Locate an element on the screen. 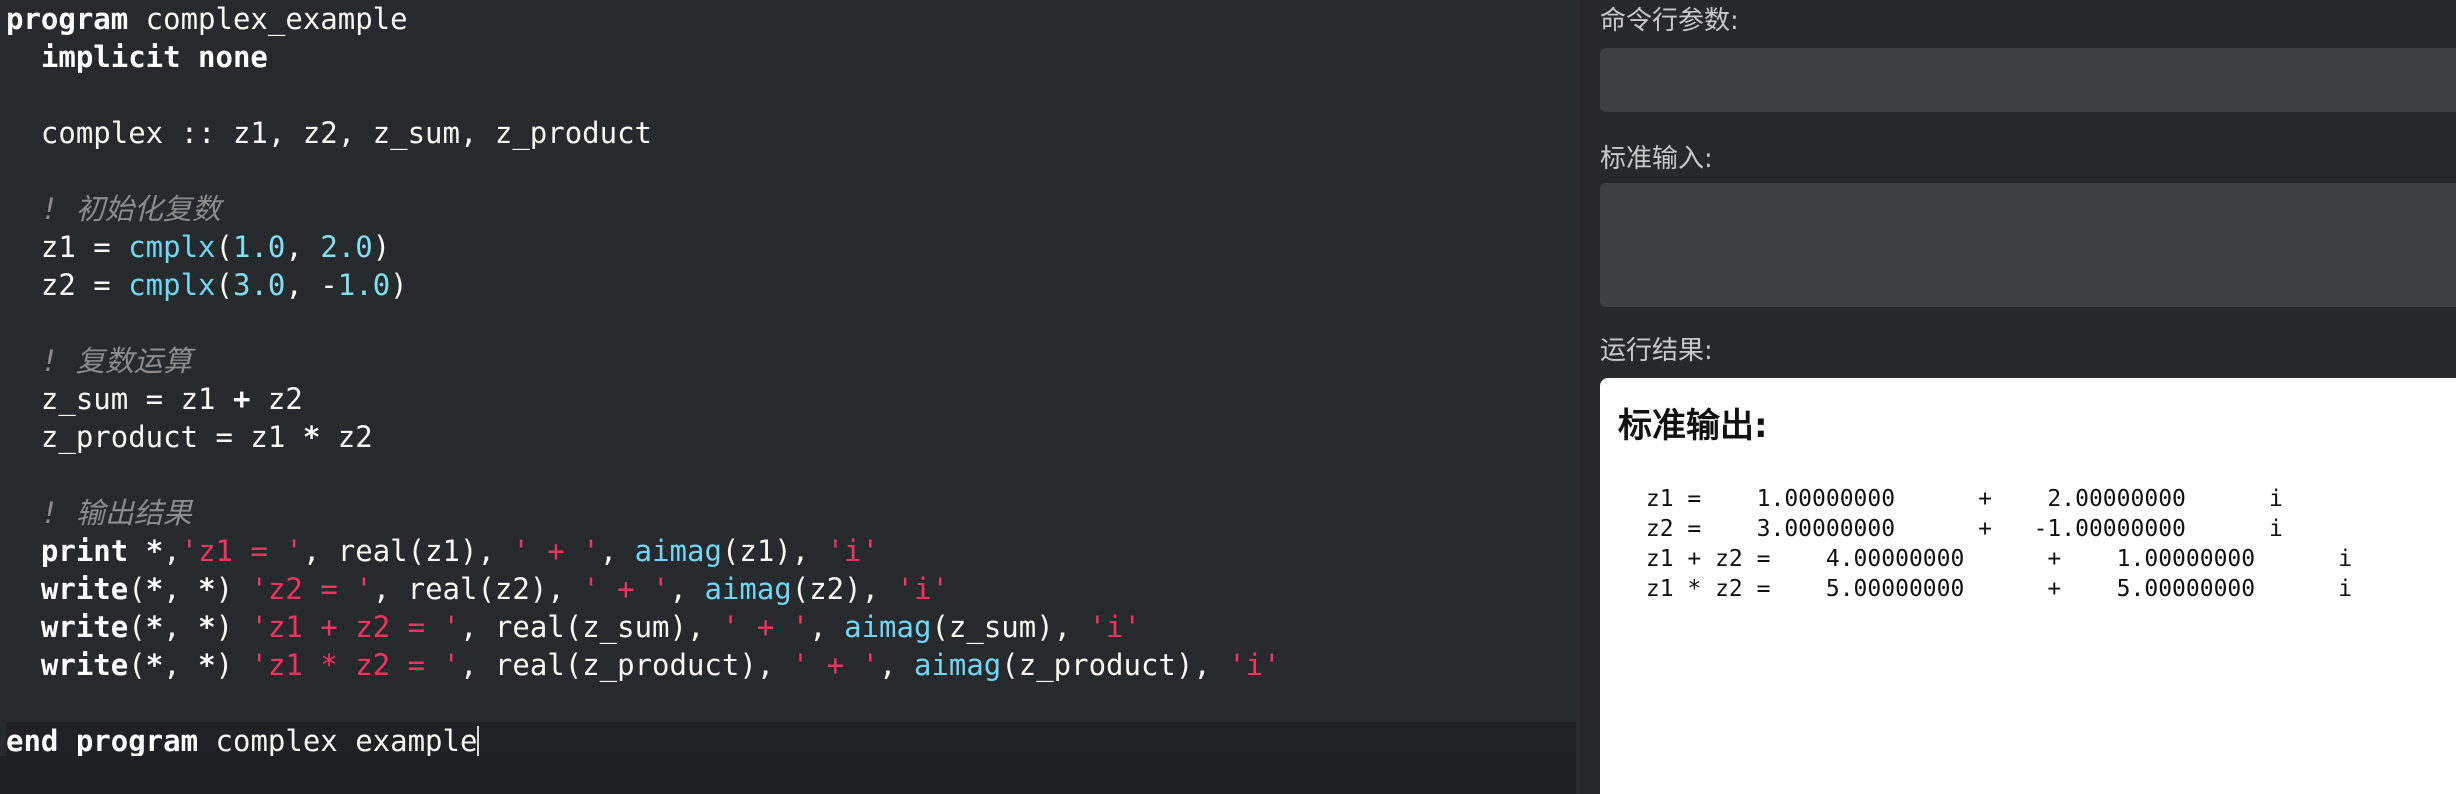  editor-bottom-bar is located at coordinates (788, 775).